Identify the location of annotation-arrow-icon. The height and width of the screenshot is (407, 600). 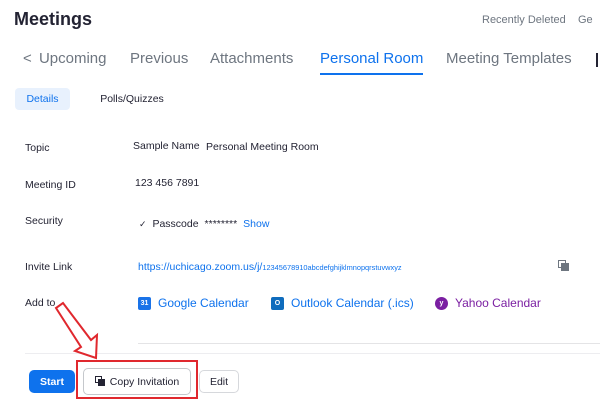
(76, 330).